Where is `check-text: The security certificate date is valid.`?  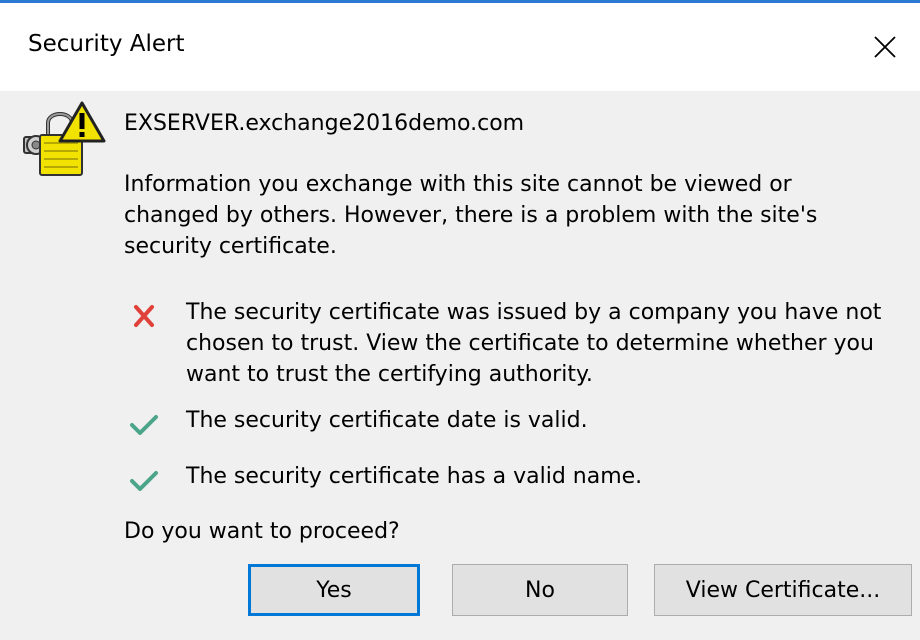 check-text: The security certificate date is valid. is located at coordinates (387, 420).